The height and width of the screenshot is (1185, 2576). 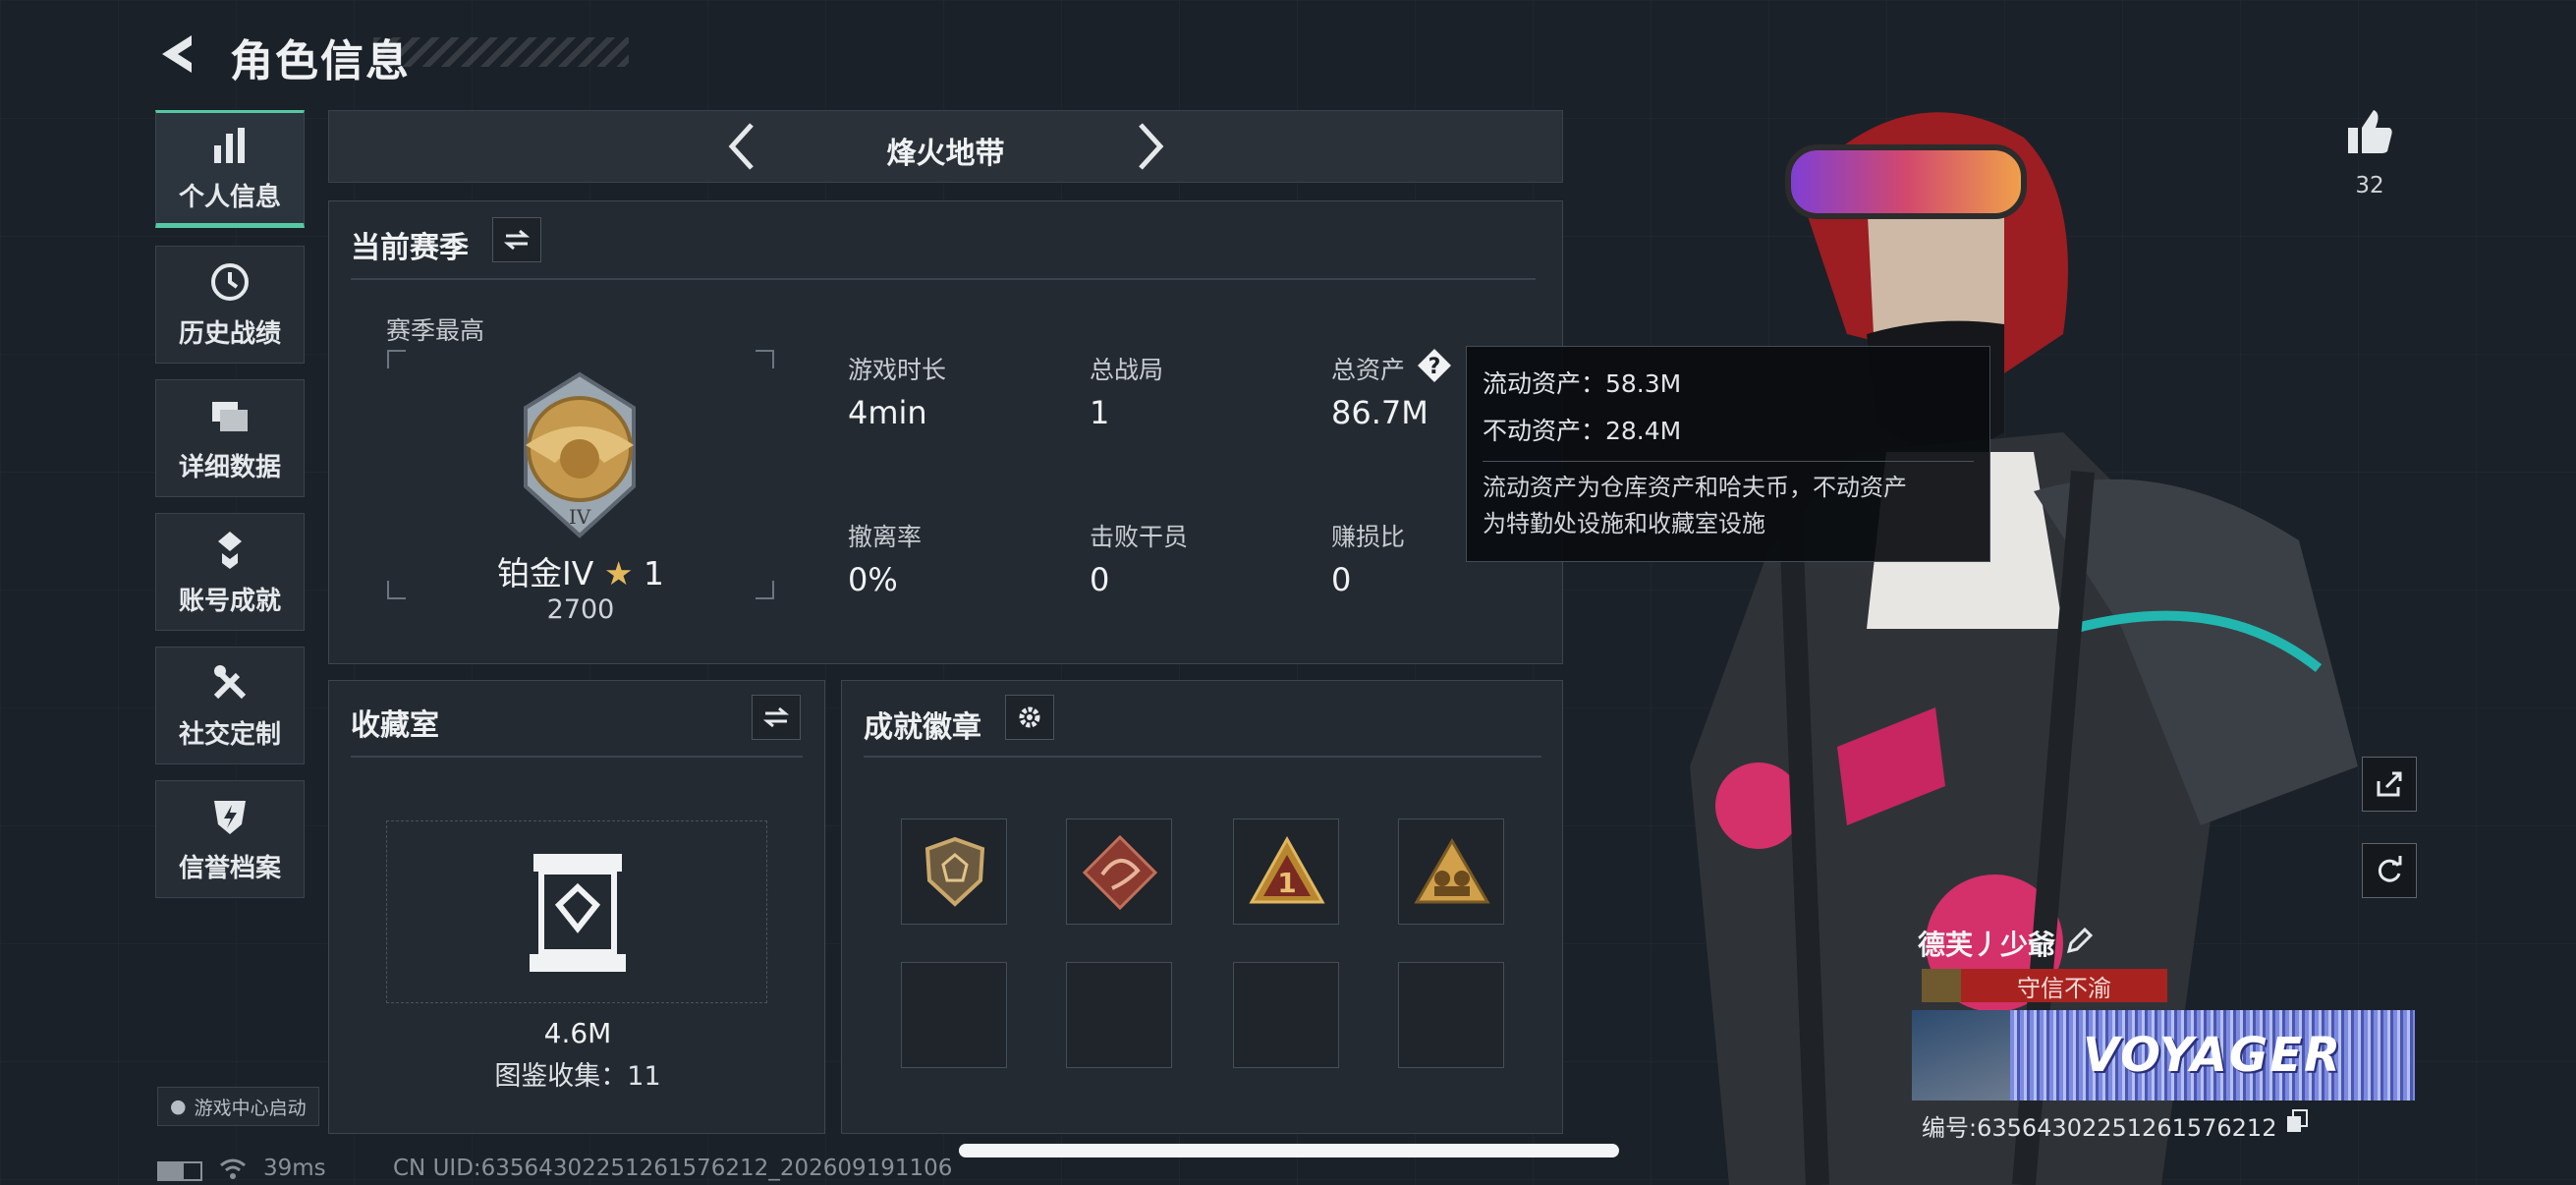 I want to click on medal-icon, so click(x=230, y=550).